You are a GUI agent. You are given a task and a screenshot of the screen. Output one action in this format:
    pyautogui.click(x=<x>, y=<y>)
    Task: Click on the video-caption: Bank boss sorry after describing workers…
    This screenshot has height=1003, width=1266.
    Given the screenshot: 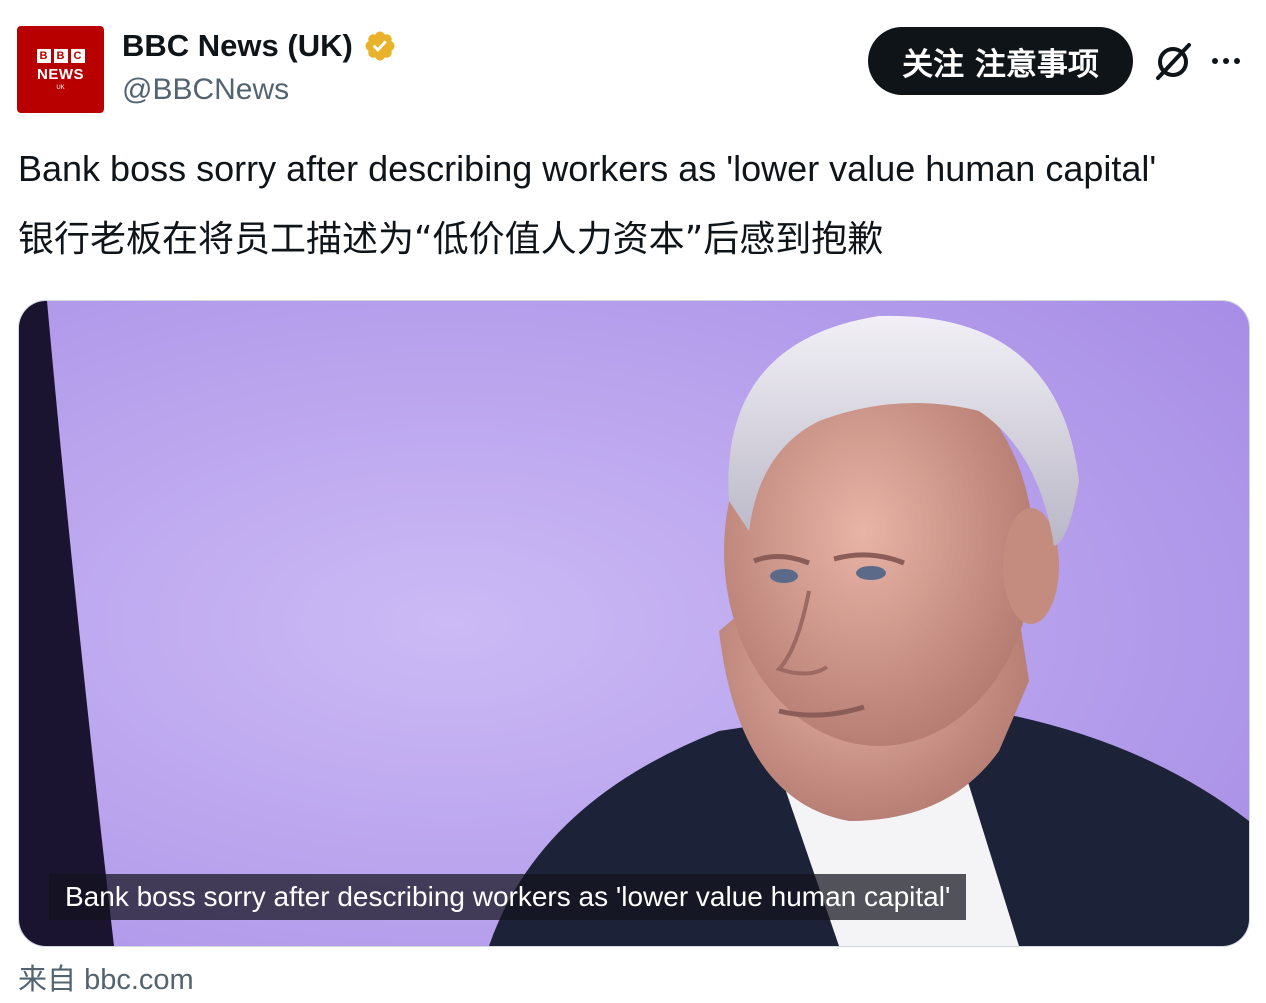 What is the action you would take?
    pyautogui.click(x=508, y=897)
    